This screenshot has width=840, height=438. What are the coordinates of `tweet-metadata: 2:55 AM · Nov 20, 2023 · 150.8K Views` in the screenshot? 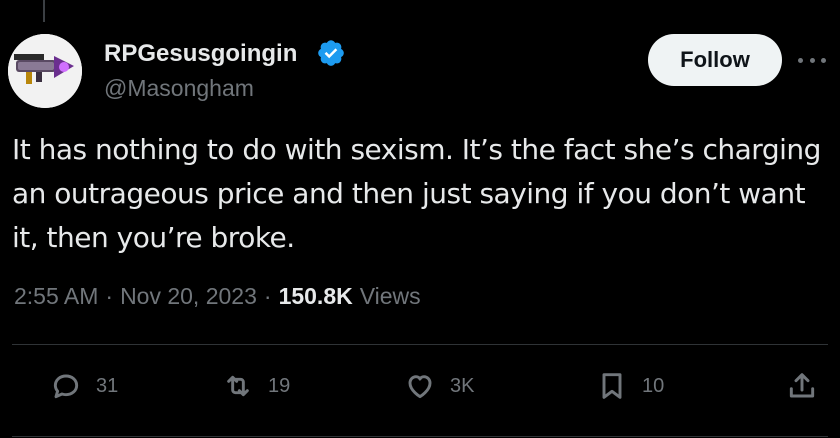 It's located at (217, 296).